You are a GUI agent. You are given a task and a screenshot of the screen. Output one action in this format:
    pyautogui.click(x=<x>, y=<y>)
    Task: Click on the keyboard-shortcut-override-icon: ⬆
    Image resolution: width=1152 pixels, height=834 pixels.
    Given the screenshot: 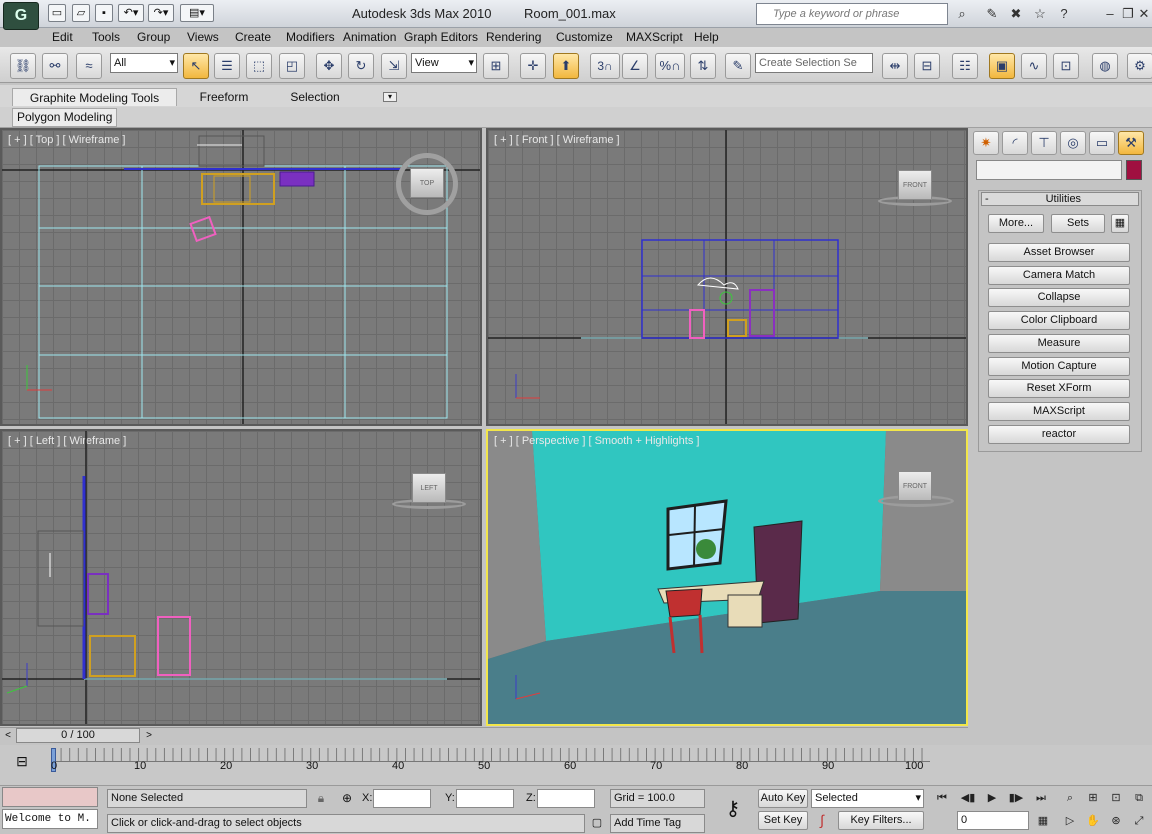 What is the action you would take?
    pyautogui.click(x=566, y=66)
    